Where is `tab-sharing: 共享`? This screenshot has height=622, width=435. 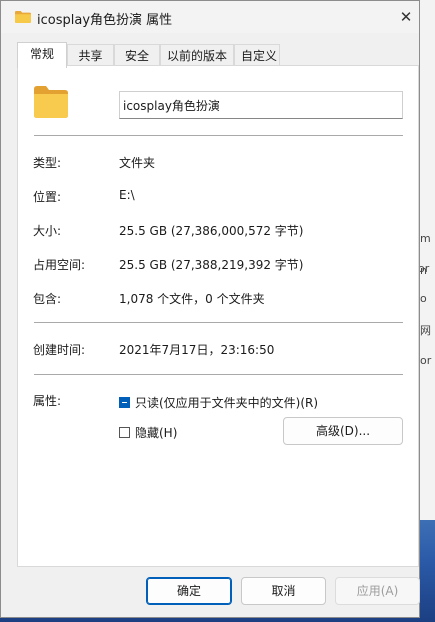 tab-sharing: 共享 is located at coordinates (90, 55).